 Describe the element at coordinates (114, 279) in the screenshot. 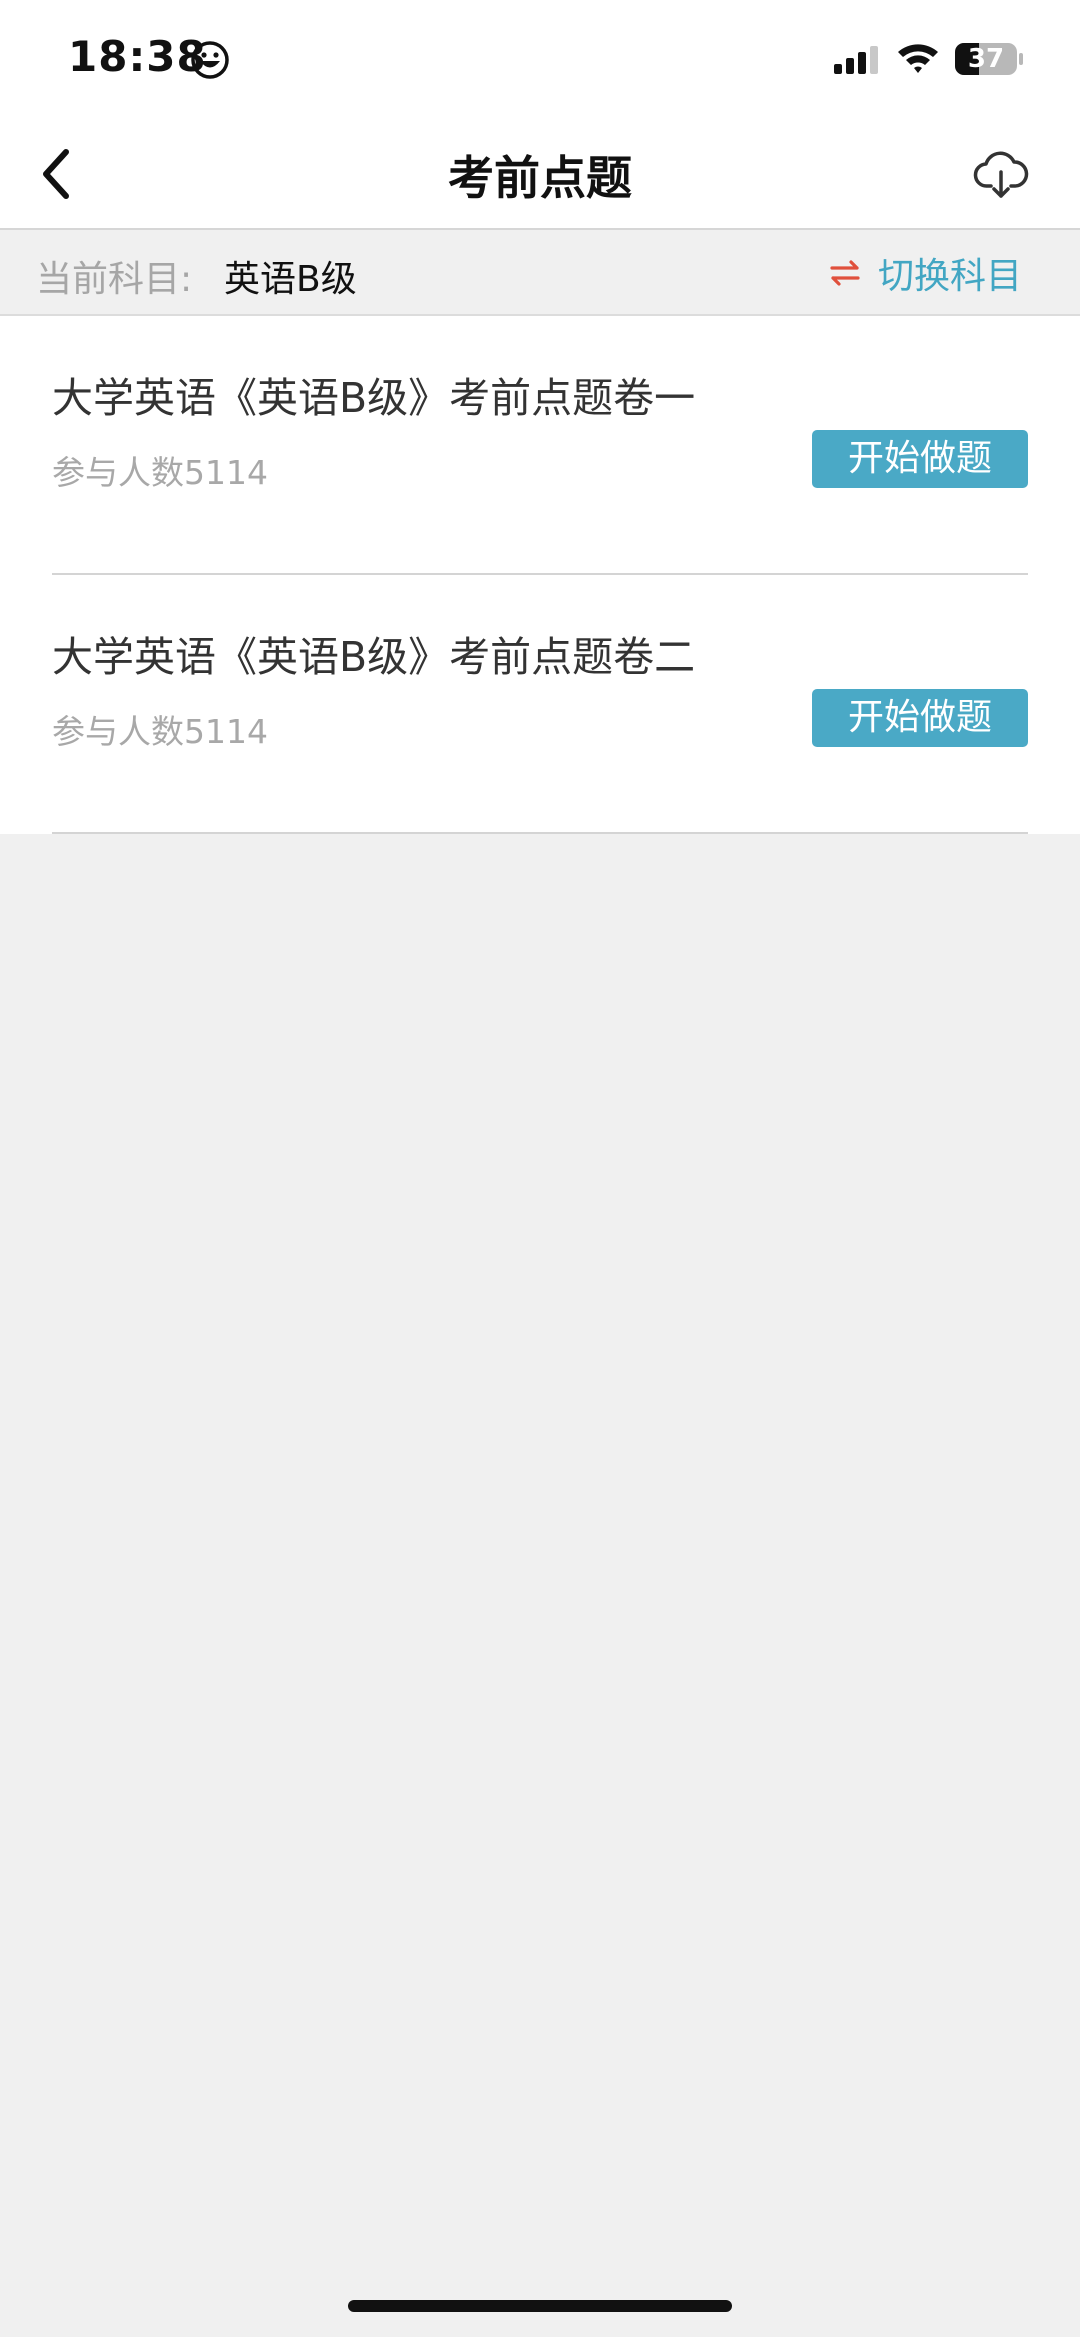

I see `current-subject-label: 当前科目:` at that location.